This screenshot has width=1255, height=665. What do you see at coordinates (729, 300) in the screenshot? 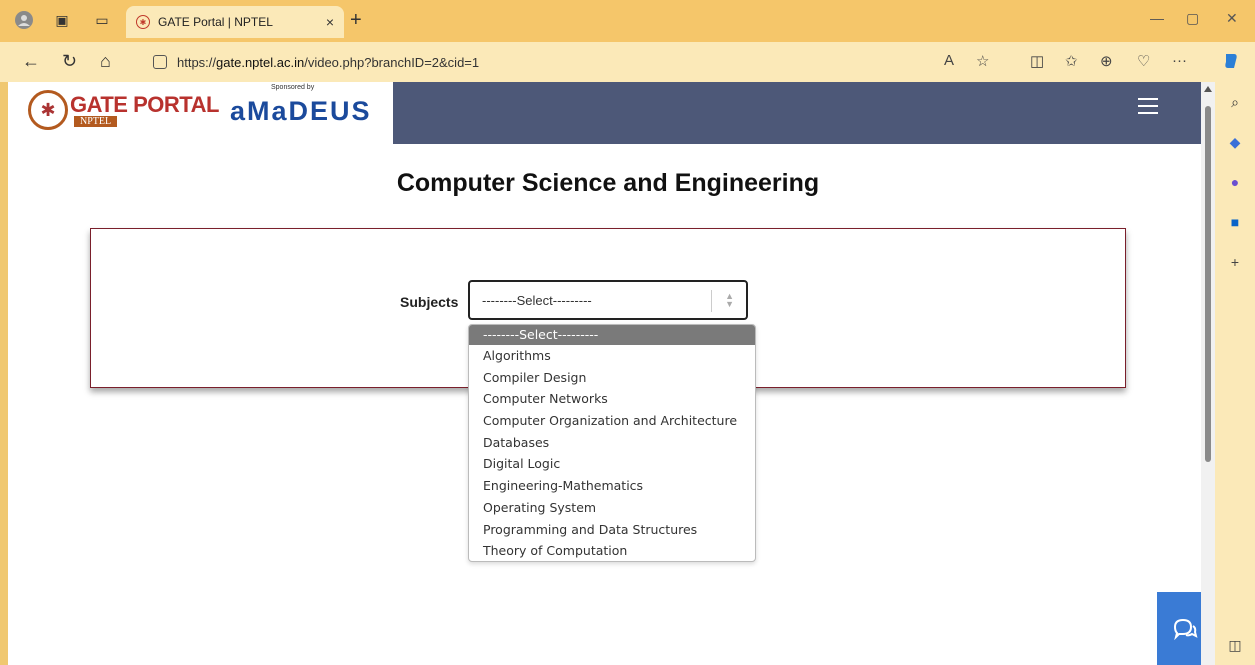
I see `select-caret-icon: ▲ ▼` at bounding box center [729, 300].